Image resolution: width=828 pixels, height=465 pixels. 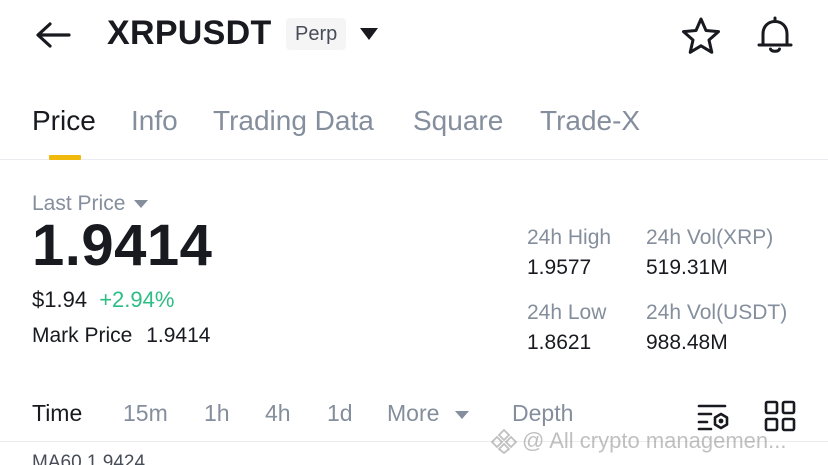 I want to click on stat-label: 24h Low, so click(x=567, y=312).